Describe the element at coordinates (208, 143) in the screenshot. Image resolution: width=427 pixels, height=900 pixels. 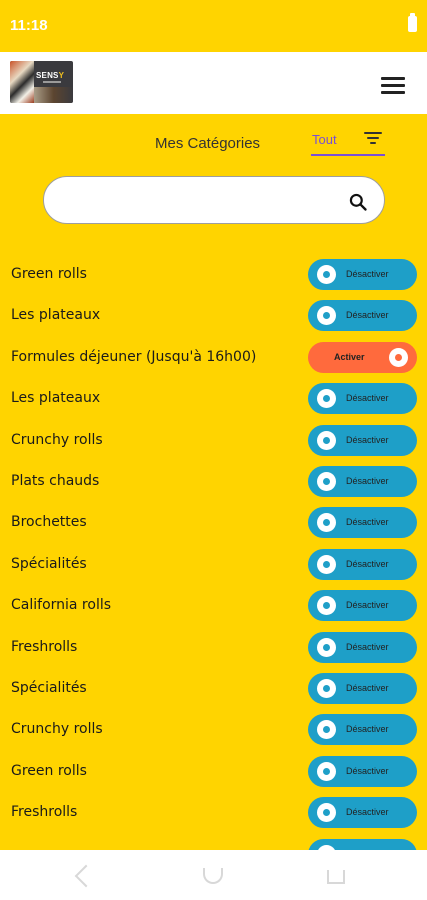
I see `page-title: Mes Catégories` at that location.